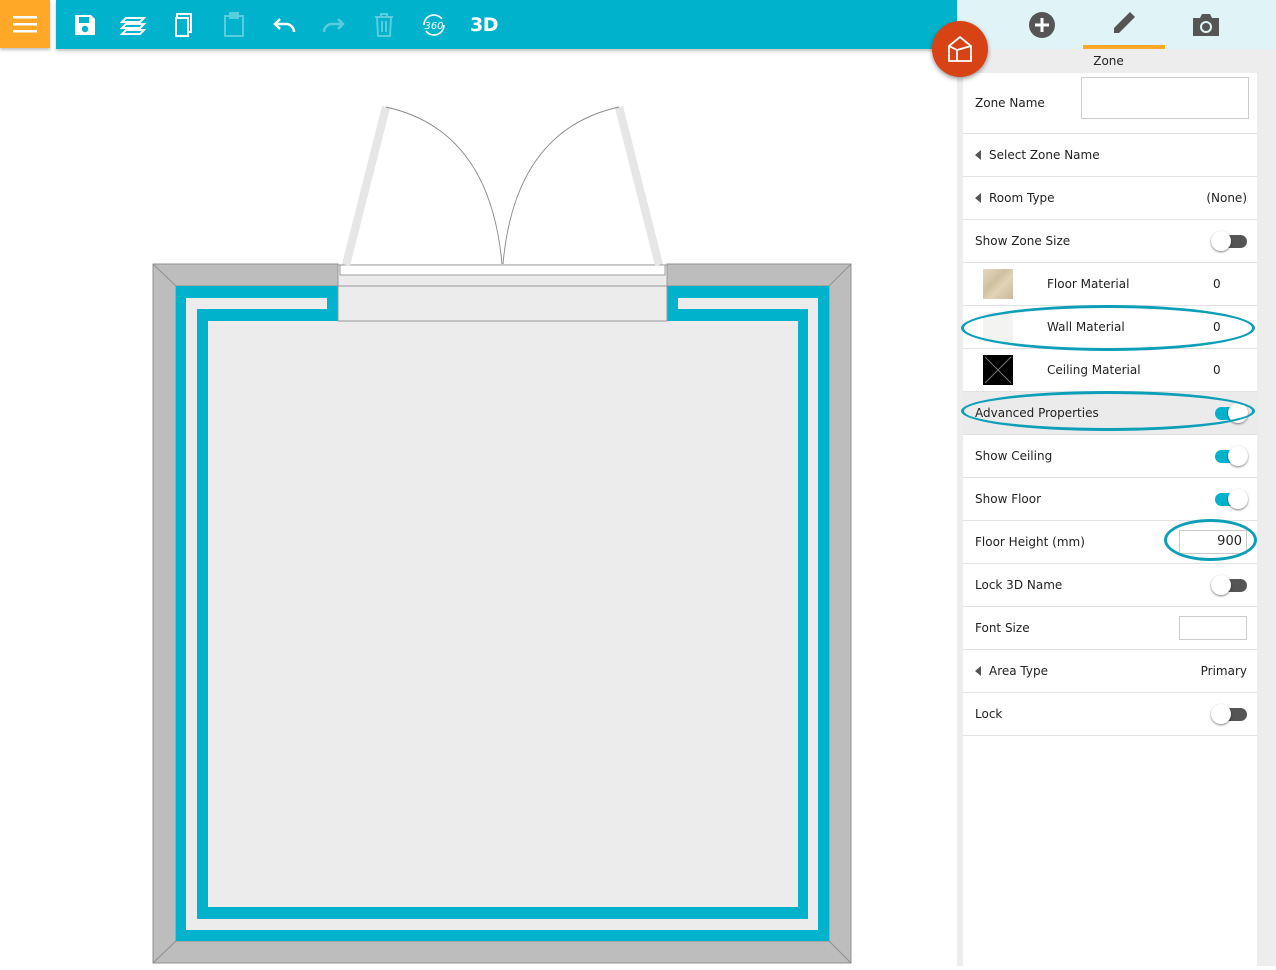 Image resolution: width=1276 pixels, height=970 pixels. What do you see at coordinates (502, 293) in the screenshot?
I see `door-opening` at bounding box center [502, 293].